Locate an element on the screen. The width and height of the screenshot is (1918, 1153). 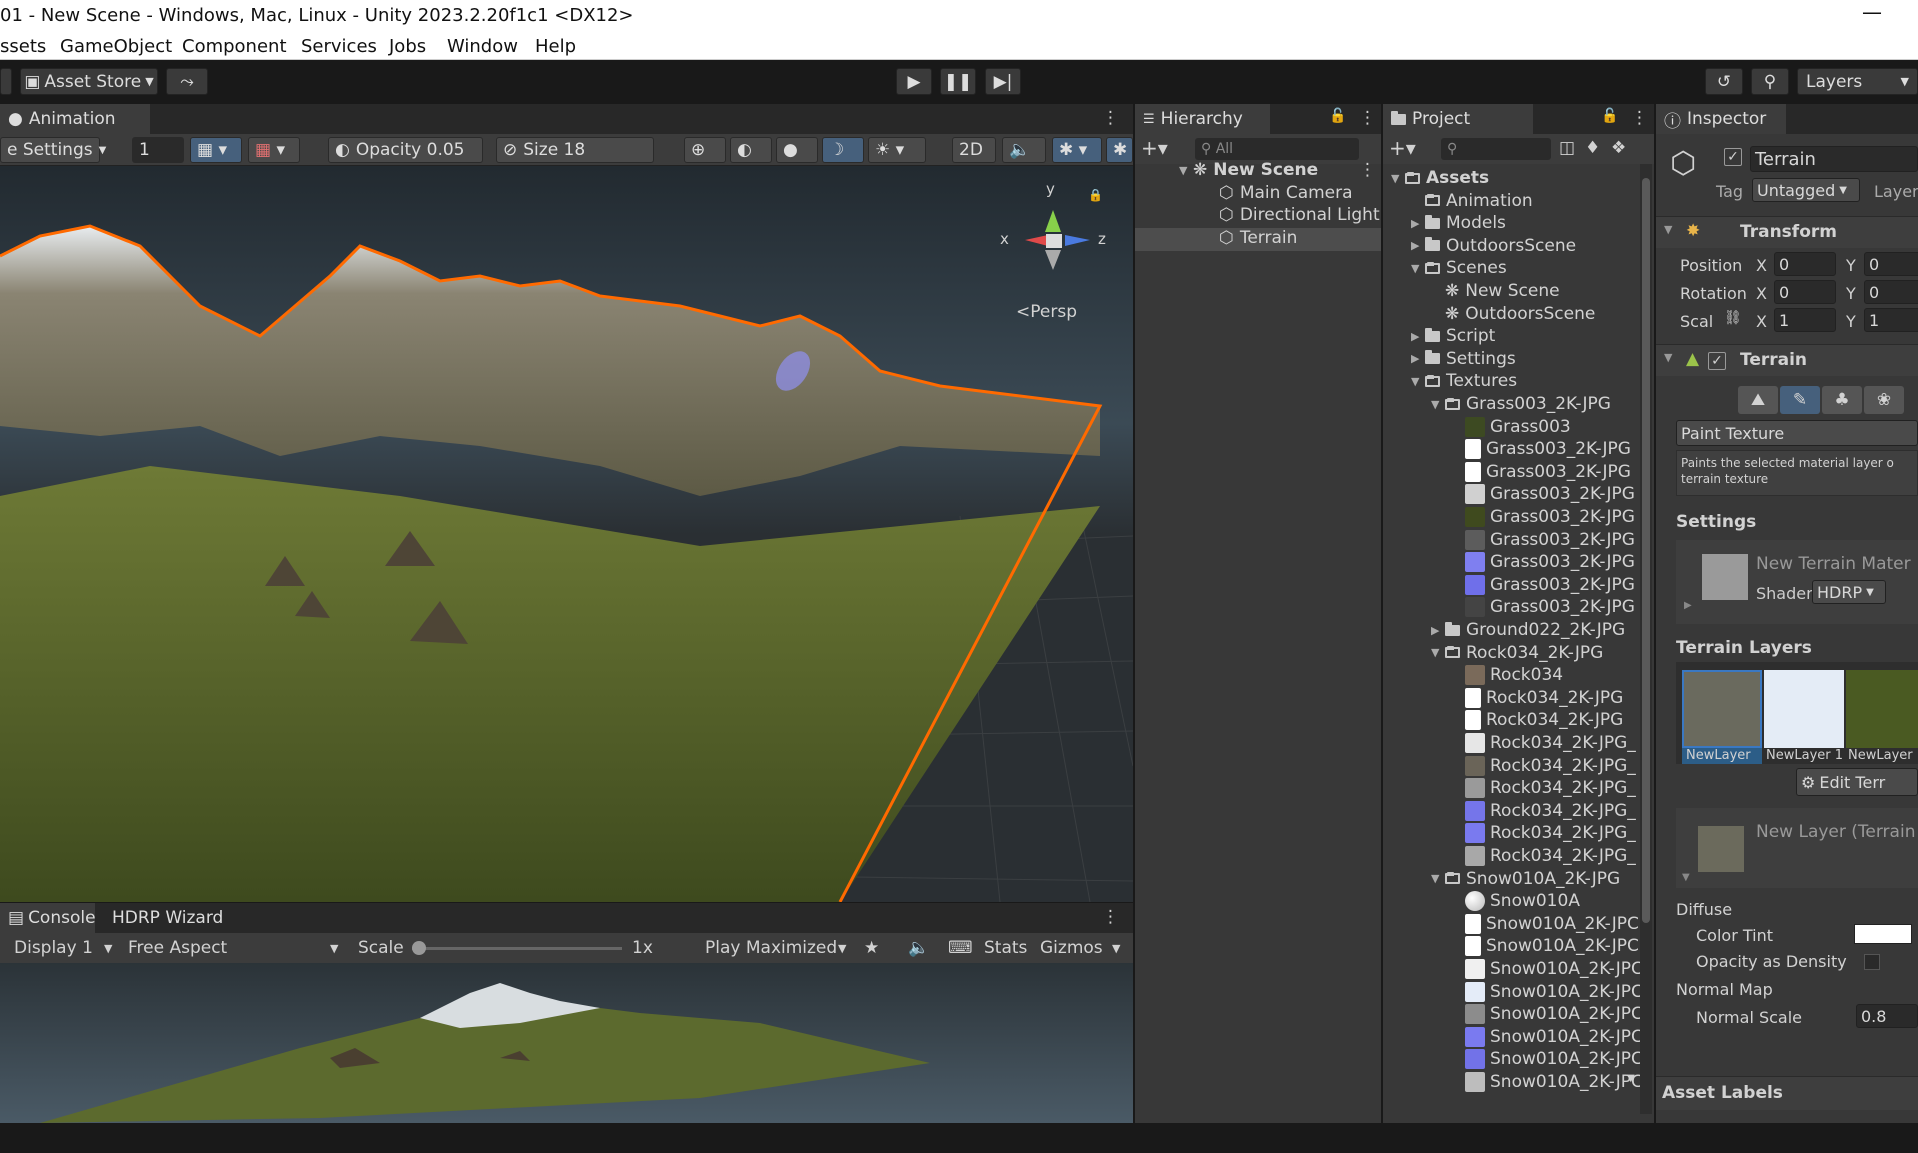
layers-dropdown: Layers ▼ is located at coordinates (1857, 81).